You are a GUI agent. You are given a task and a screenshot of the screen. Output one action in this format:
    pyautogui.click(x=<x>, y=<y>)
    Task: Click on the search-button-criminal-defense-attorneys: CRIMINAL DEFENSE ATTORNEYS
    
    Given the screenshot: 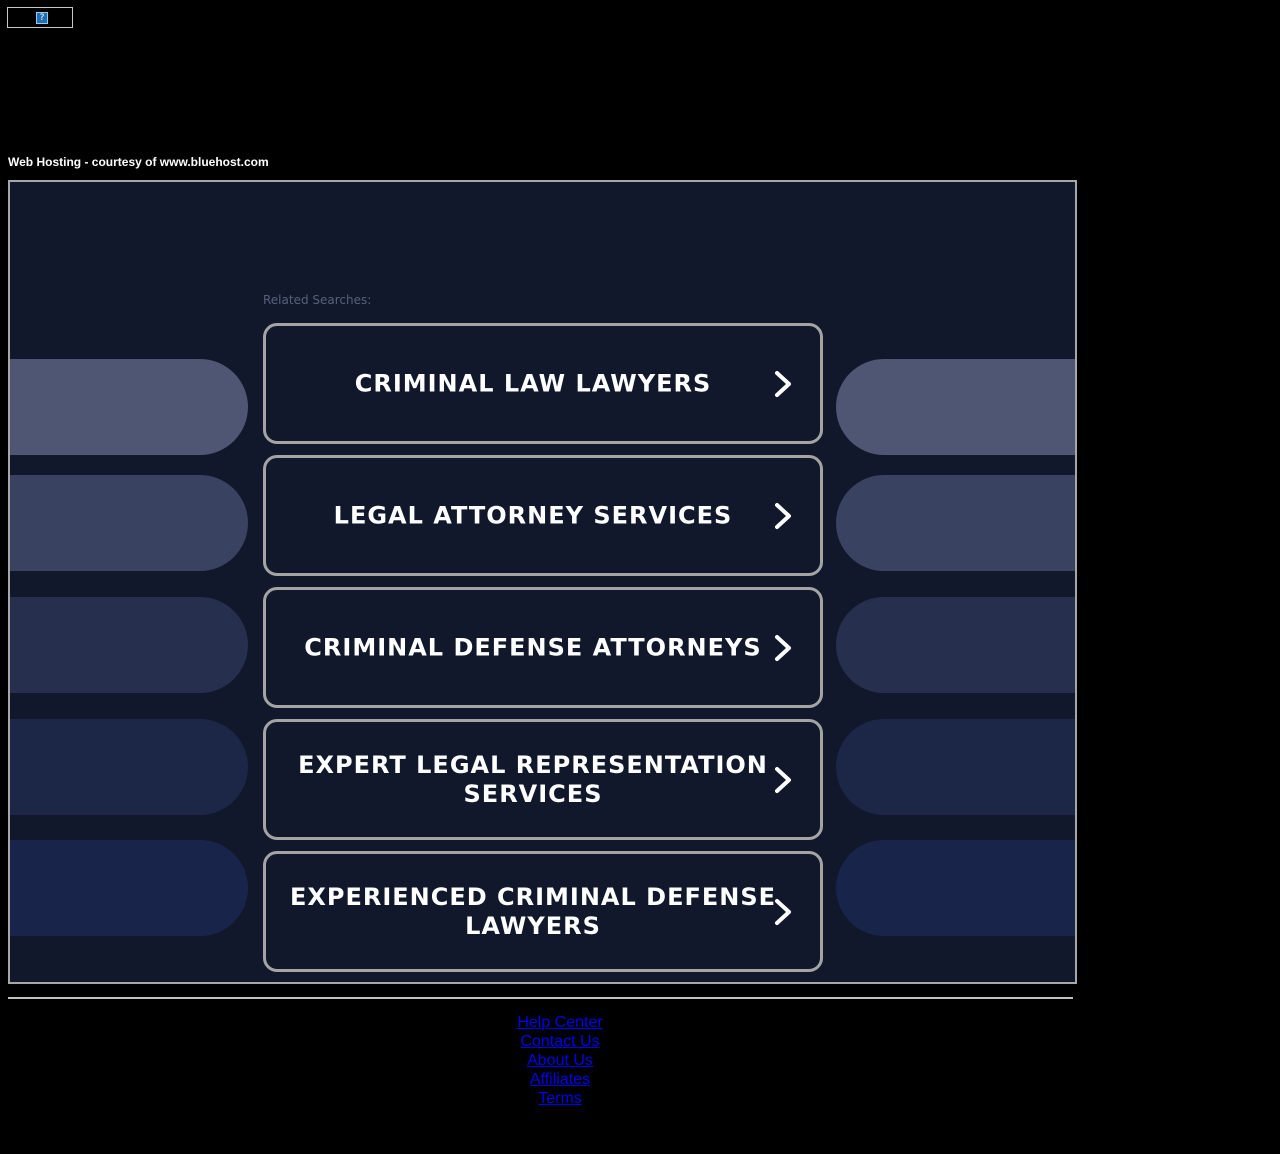 What is the action you would take?
    pyautogui.click(x=543, y=647)
    